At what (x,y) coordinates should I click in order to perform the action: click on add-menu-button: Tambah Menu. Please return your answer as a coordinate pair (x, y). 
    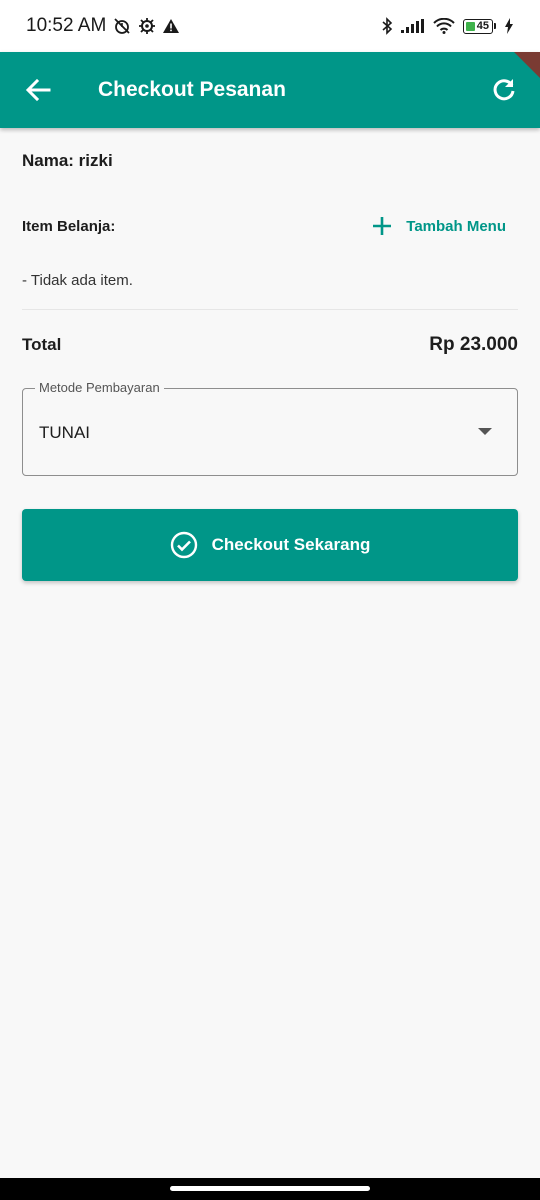
    Looking at the image, I should click on (439, 226).